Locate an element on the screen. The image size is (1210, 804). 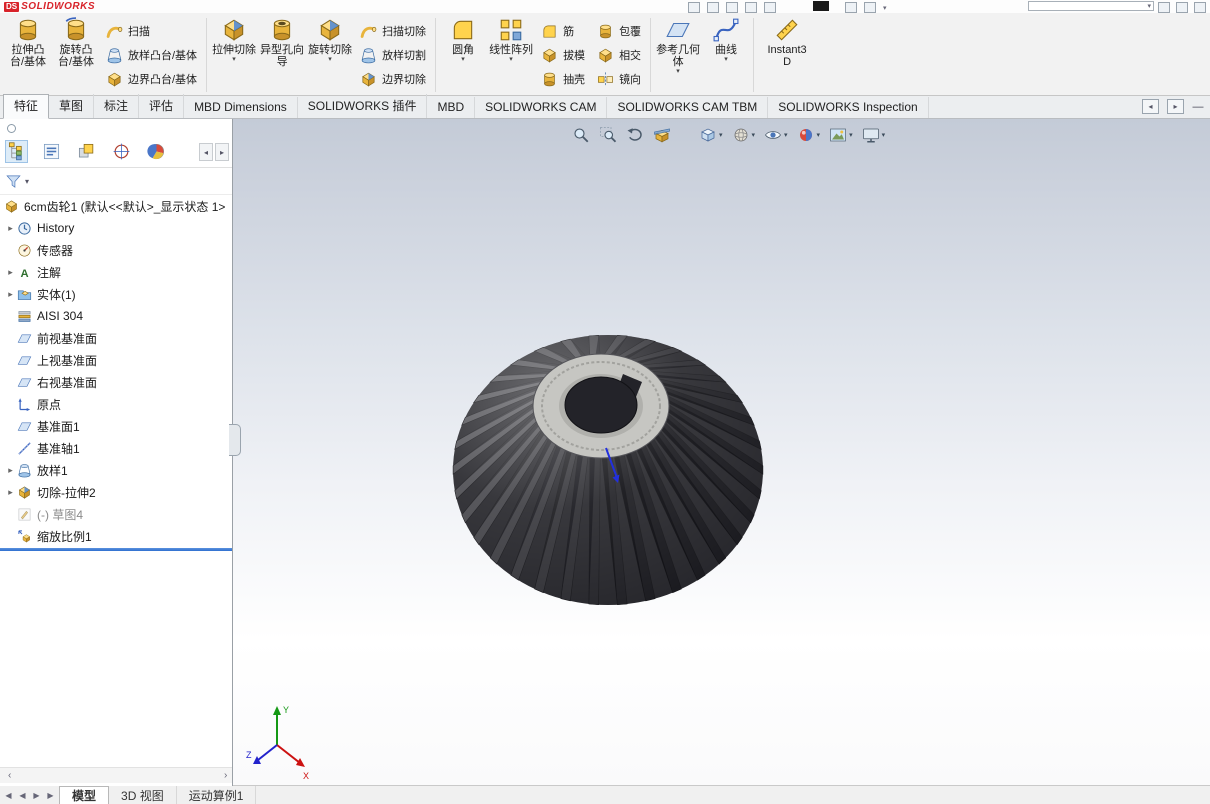
boundary-cut-button: 边界切除 is located at coordinates (393, 79).